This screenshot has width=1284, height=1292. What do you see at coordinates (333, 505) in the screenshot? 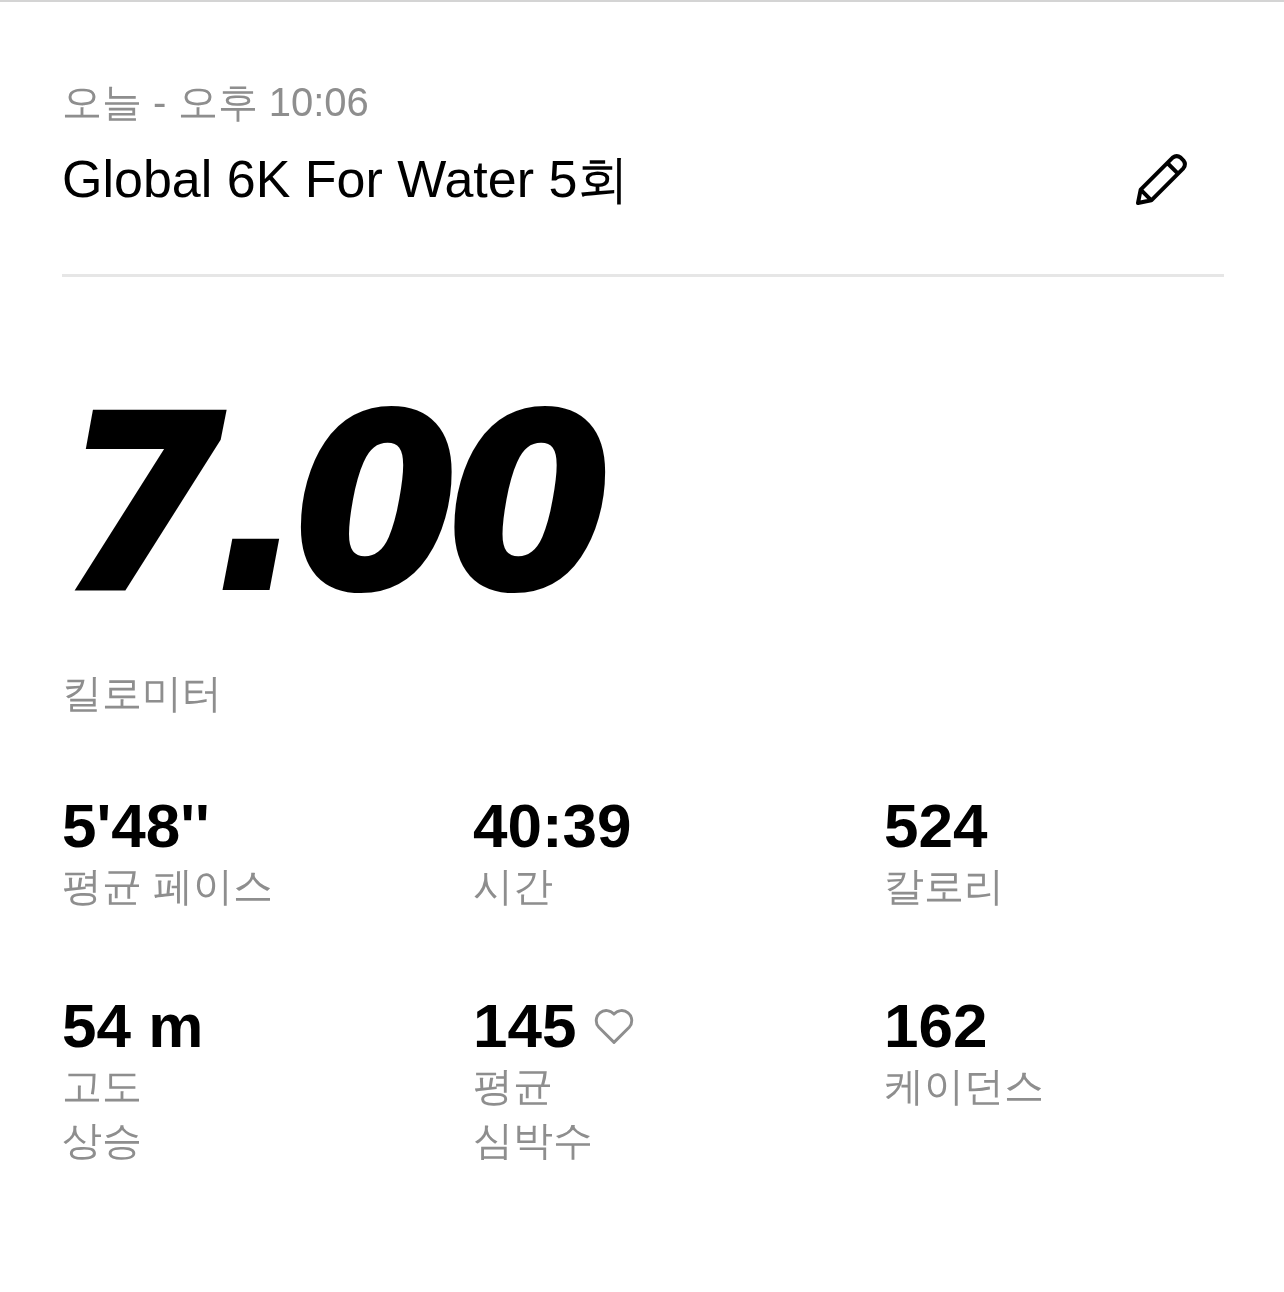
I see `distance-value: 7.00` at bounding box center [333, 505].